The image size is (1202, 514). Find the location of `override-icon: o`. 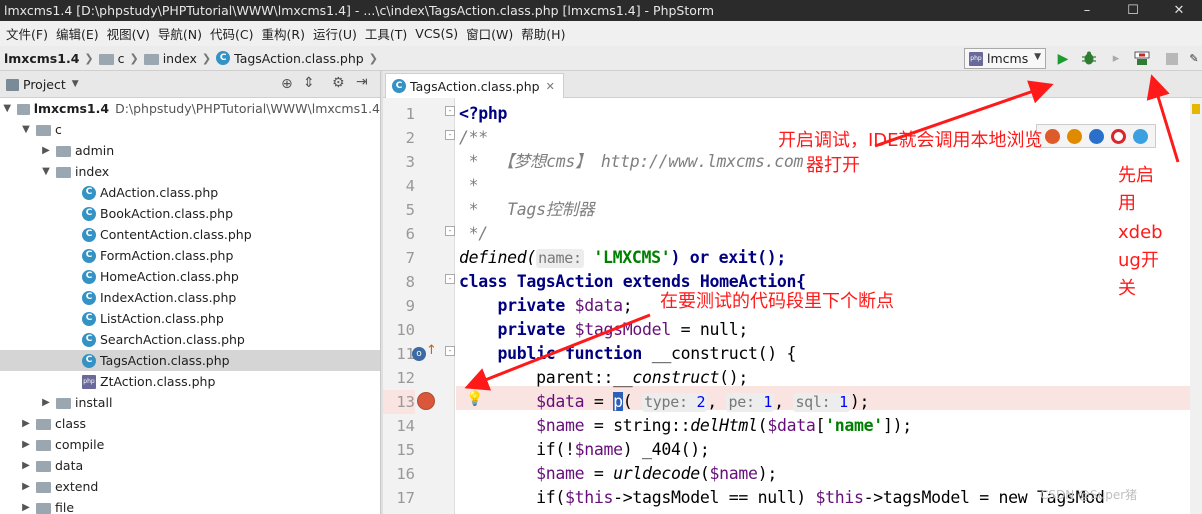

override-icon: o is located at coordinates (419, 354).